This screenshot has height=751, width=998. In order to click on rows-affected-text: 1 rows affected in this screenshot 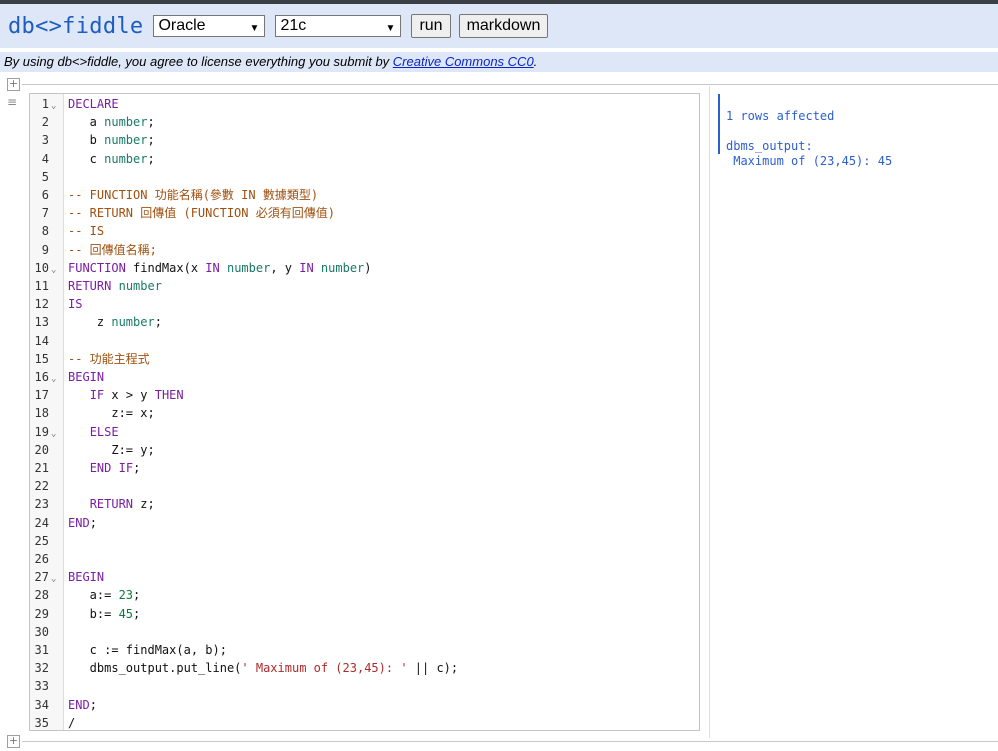, I will do `click(780, 116)`.